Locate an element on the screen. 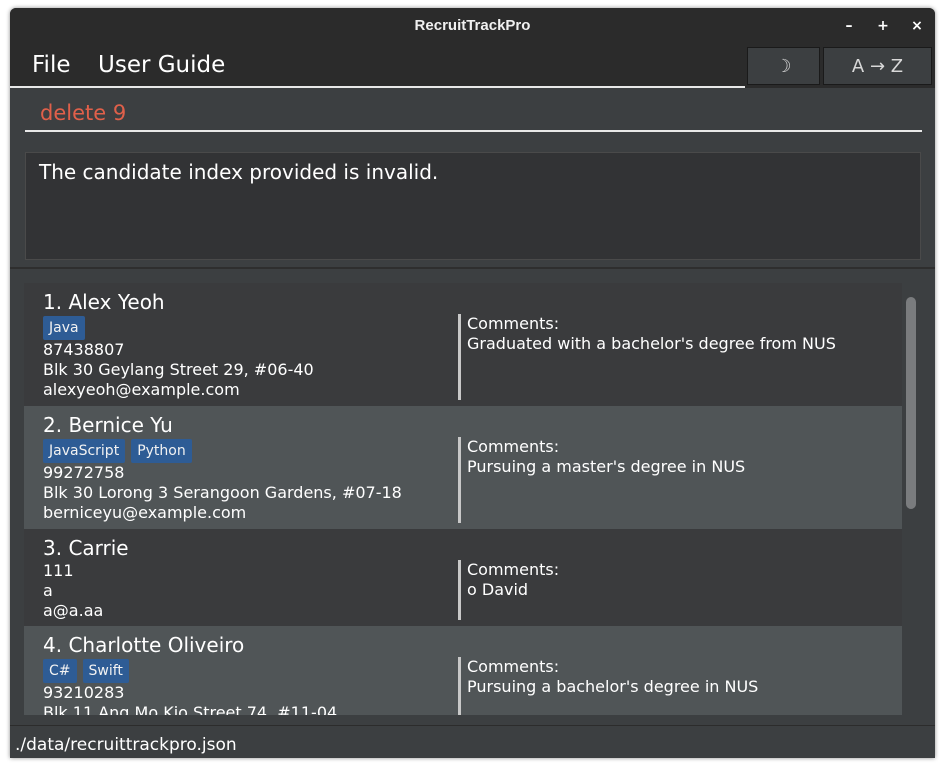 Image resolution: width=945 pixels, height=768 pixels. candidate-phone: 99272758 is located at coordinates (84, 472).